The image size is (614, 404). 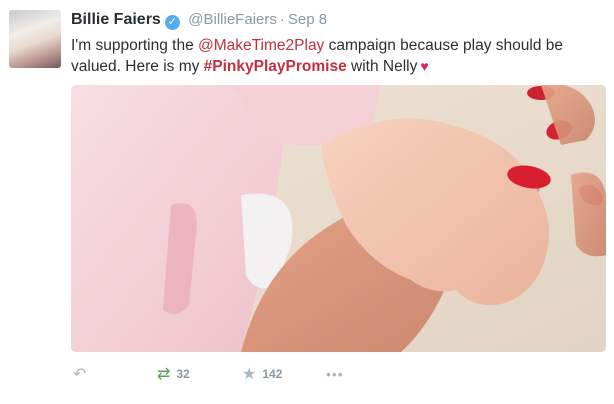 I want to click on reply-icon: ↶, so click(x=80, y=374).